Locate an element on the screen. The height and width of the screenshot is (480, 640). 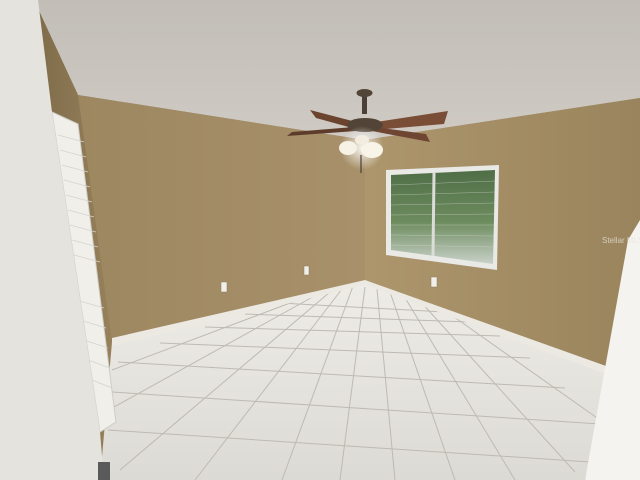
watermark: Stellar MLS is located at coordinates (621, 240).